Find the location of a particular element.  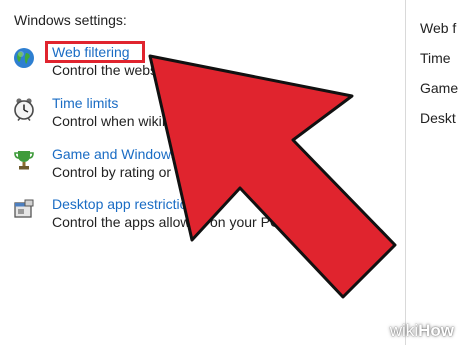

right-summary-panel: Web f Time Game Deskt is located at coordinates (432, 172).